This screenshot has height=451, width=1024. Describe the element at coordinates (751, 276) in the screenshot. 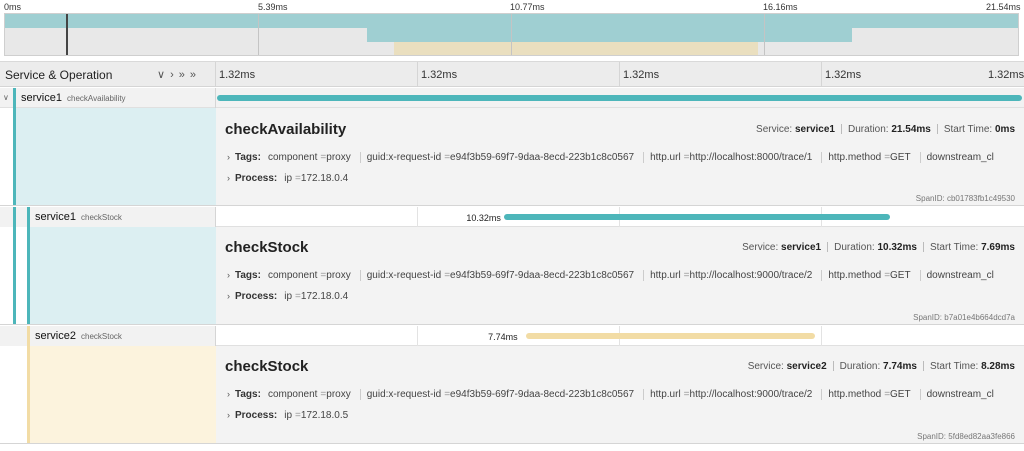

I see `tag-value: http://localhost:9000/trace/2` at that location.